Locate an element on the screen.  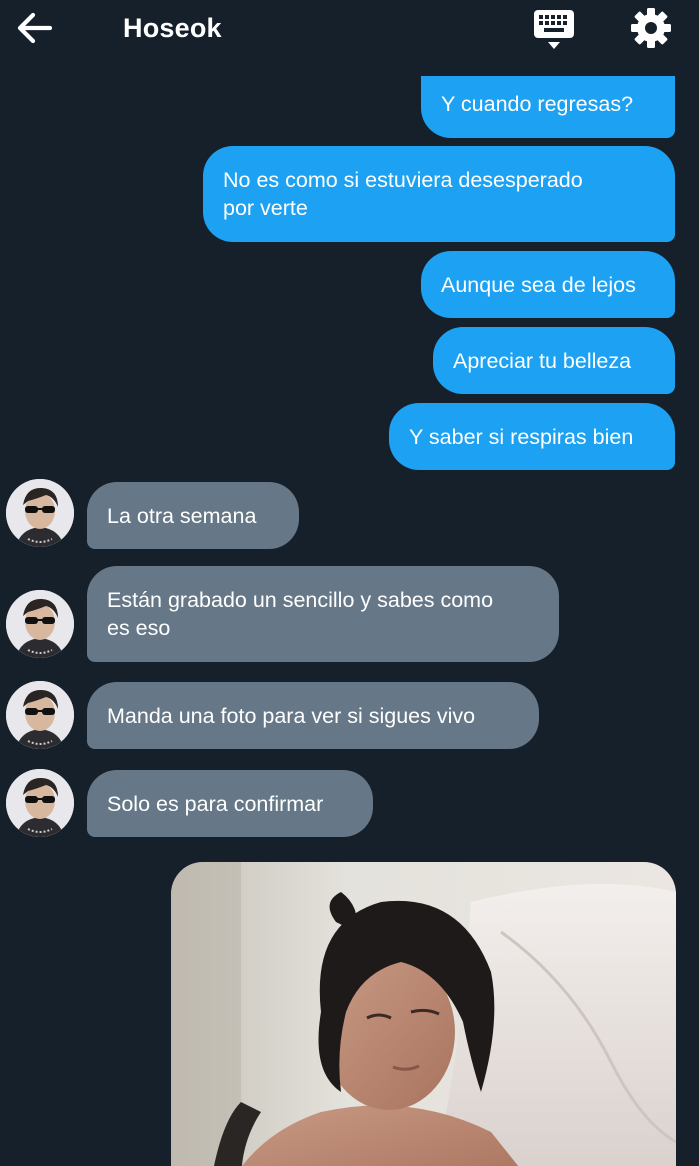
incoming-message: Manda una foto para ver si sigues vivo is located at coordinates (313, 715).